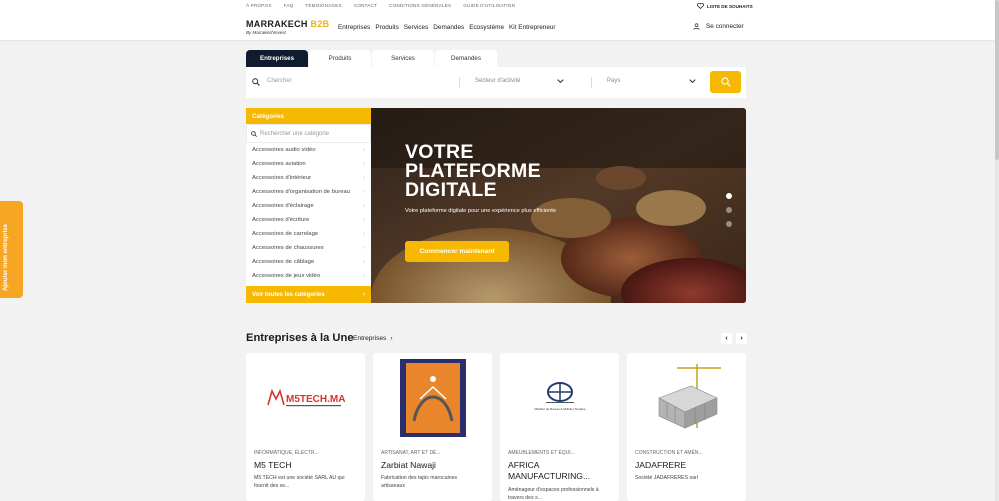 The image size is (999, 501). What do you see at coordinates (281, 220) in the screenshot?
I see `category-label: Accessoires d'écriture` at bounding box center [281, 220].